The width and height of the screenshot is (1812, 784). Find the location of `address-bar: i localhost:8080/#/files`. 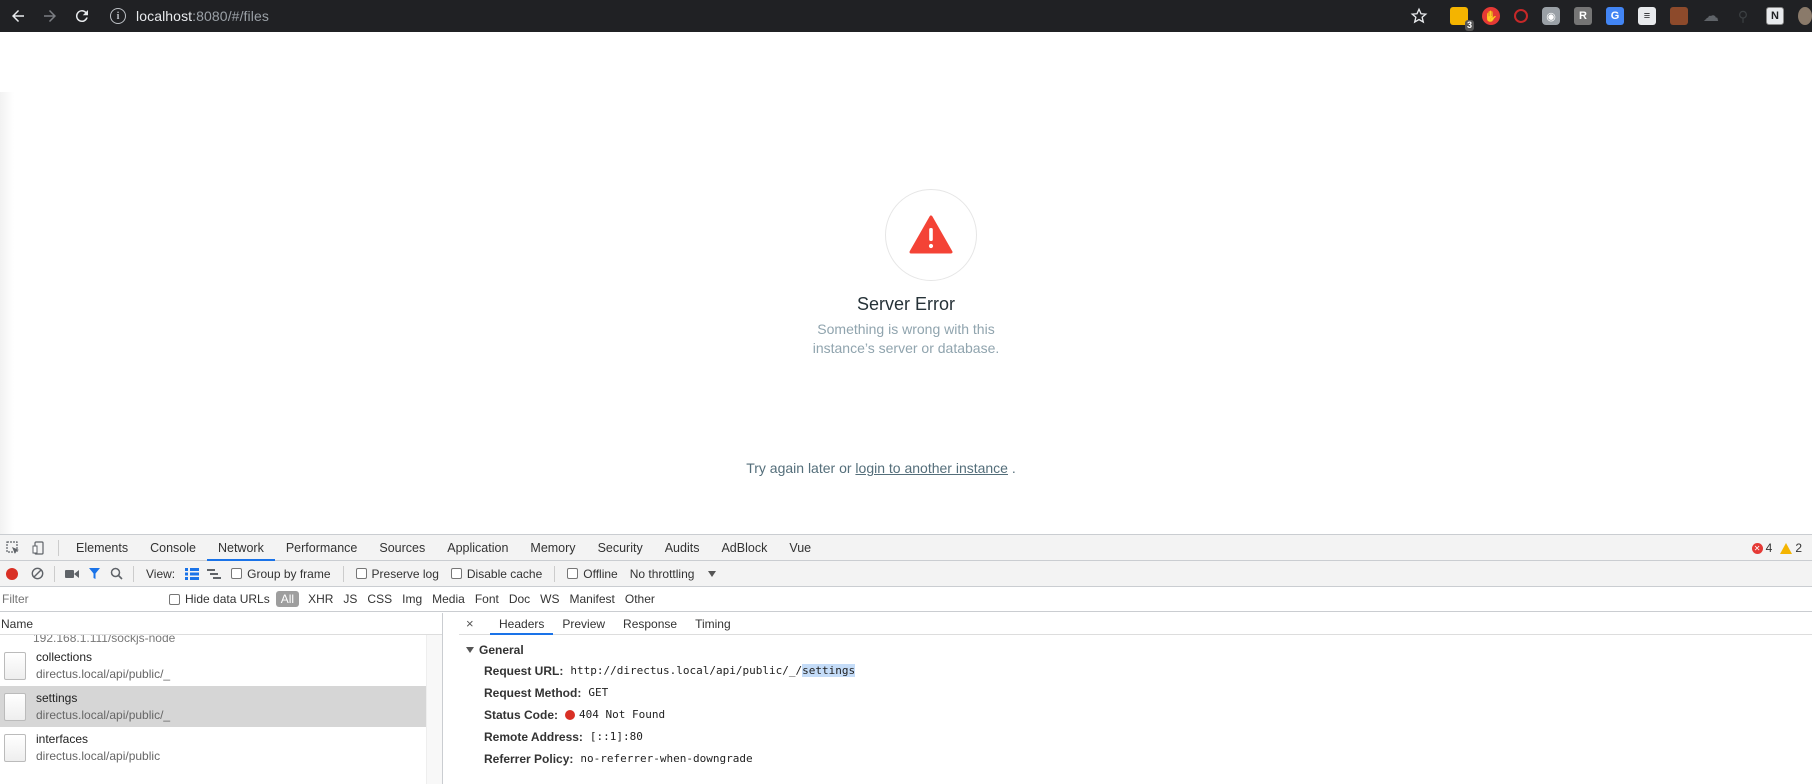

address-bar: i localhost:8080/#/files is located at coordinates (189, 16).